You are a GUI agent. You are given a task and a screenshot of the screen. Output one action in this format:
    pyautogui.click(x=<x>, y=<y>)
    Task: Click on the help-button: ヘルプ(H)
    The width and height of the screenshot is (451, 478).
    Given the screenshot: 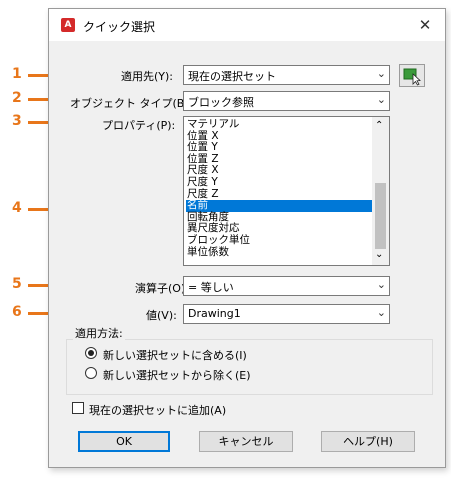 What is the action you would take?
    pyautogui.click(x=368, y=441)
    